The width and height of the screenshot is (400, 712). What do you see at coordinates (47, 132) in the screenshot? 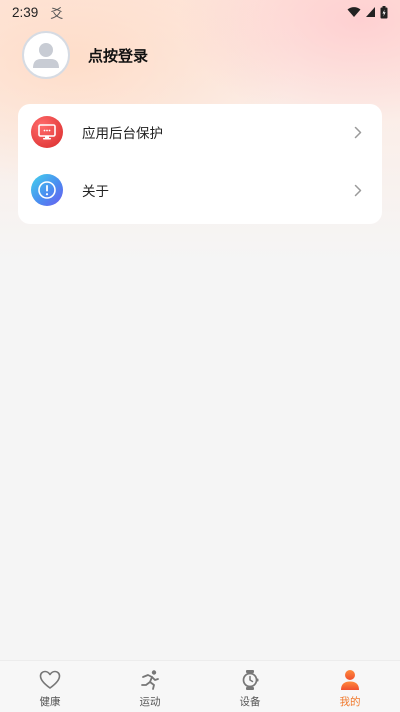
I see `monitor-icon` at bounding box center [47, 132].